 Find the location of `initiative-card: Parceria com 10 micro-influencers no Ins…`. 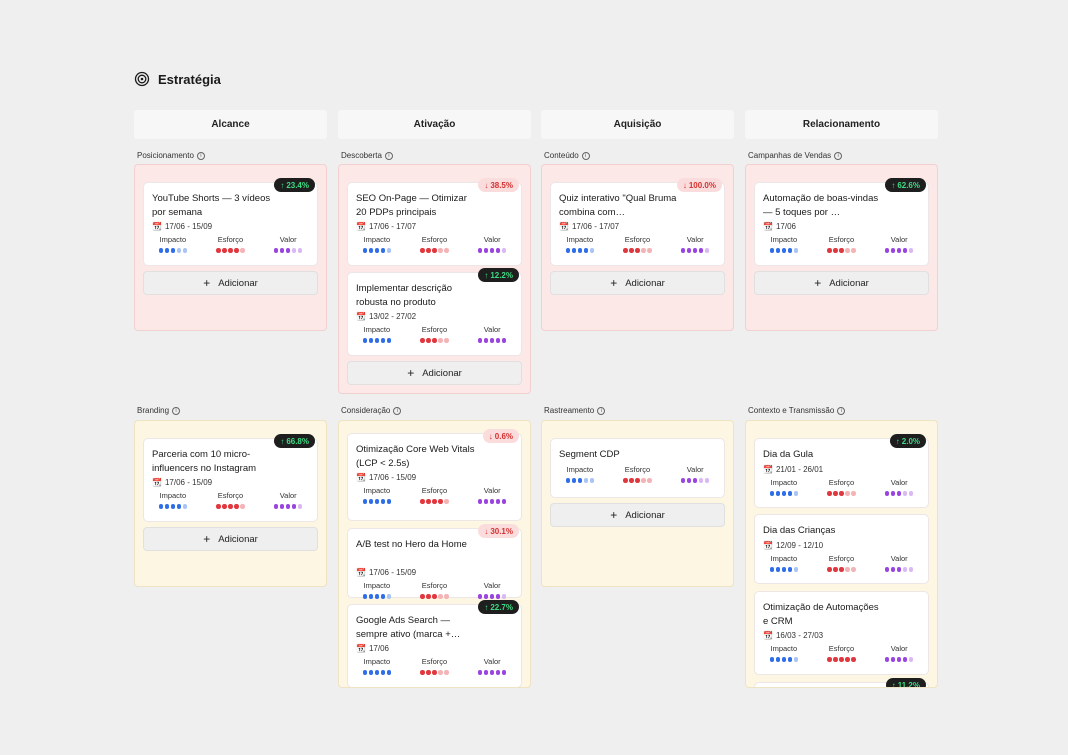

initiative-card: Parceria com 10 micro-influencers no Ins… is located at coordinates (230, 480).